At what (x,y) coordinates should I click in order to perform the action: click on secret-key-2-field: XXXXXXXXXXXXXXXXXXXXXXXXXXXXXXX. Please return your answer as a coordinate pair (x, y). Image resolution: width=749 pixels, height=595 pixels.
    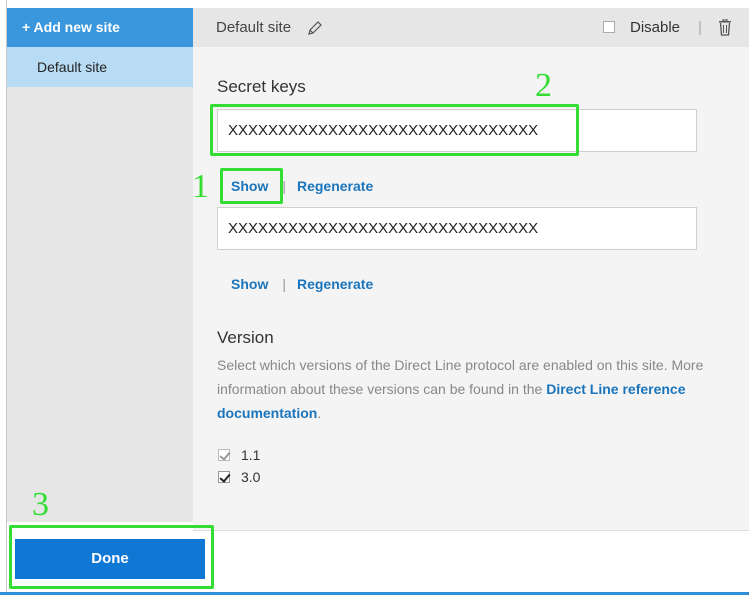
    Looking at the image, I should click on (457, 228).